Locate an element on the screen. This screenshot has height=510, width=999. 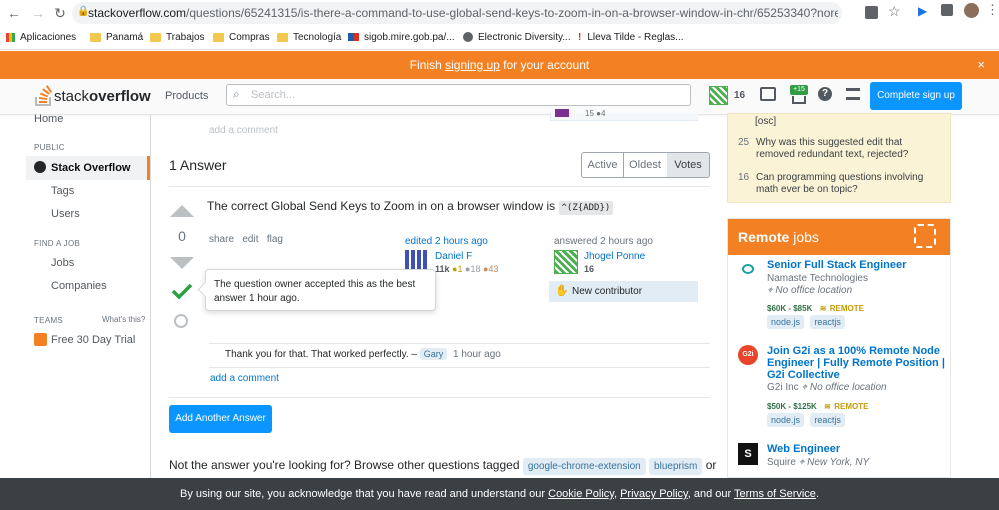
author-name: Jhogel Ponne is located at coordinates (614, 256).